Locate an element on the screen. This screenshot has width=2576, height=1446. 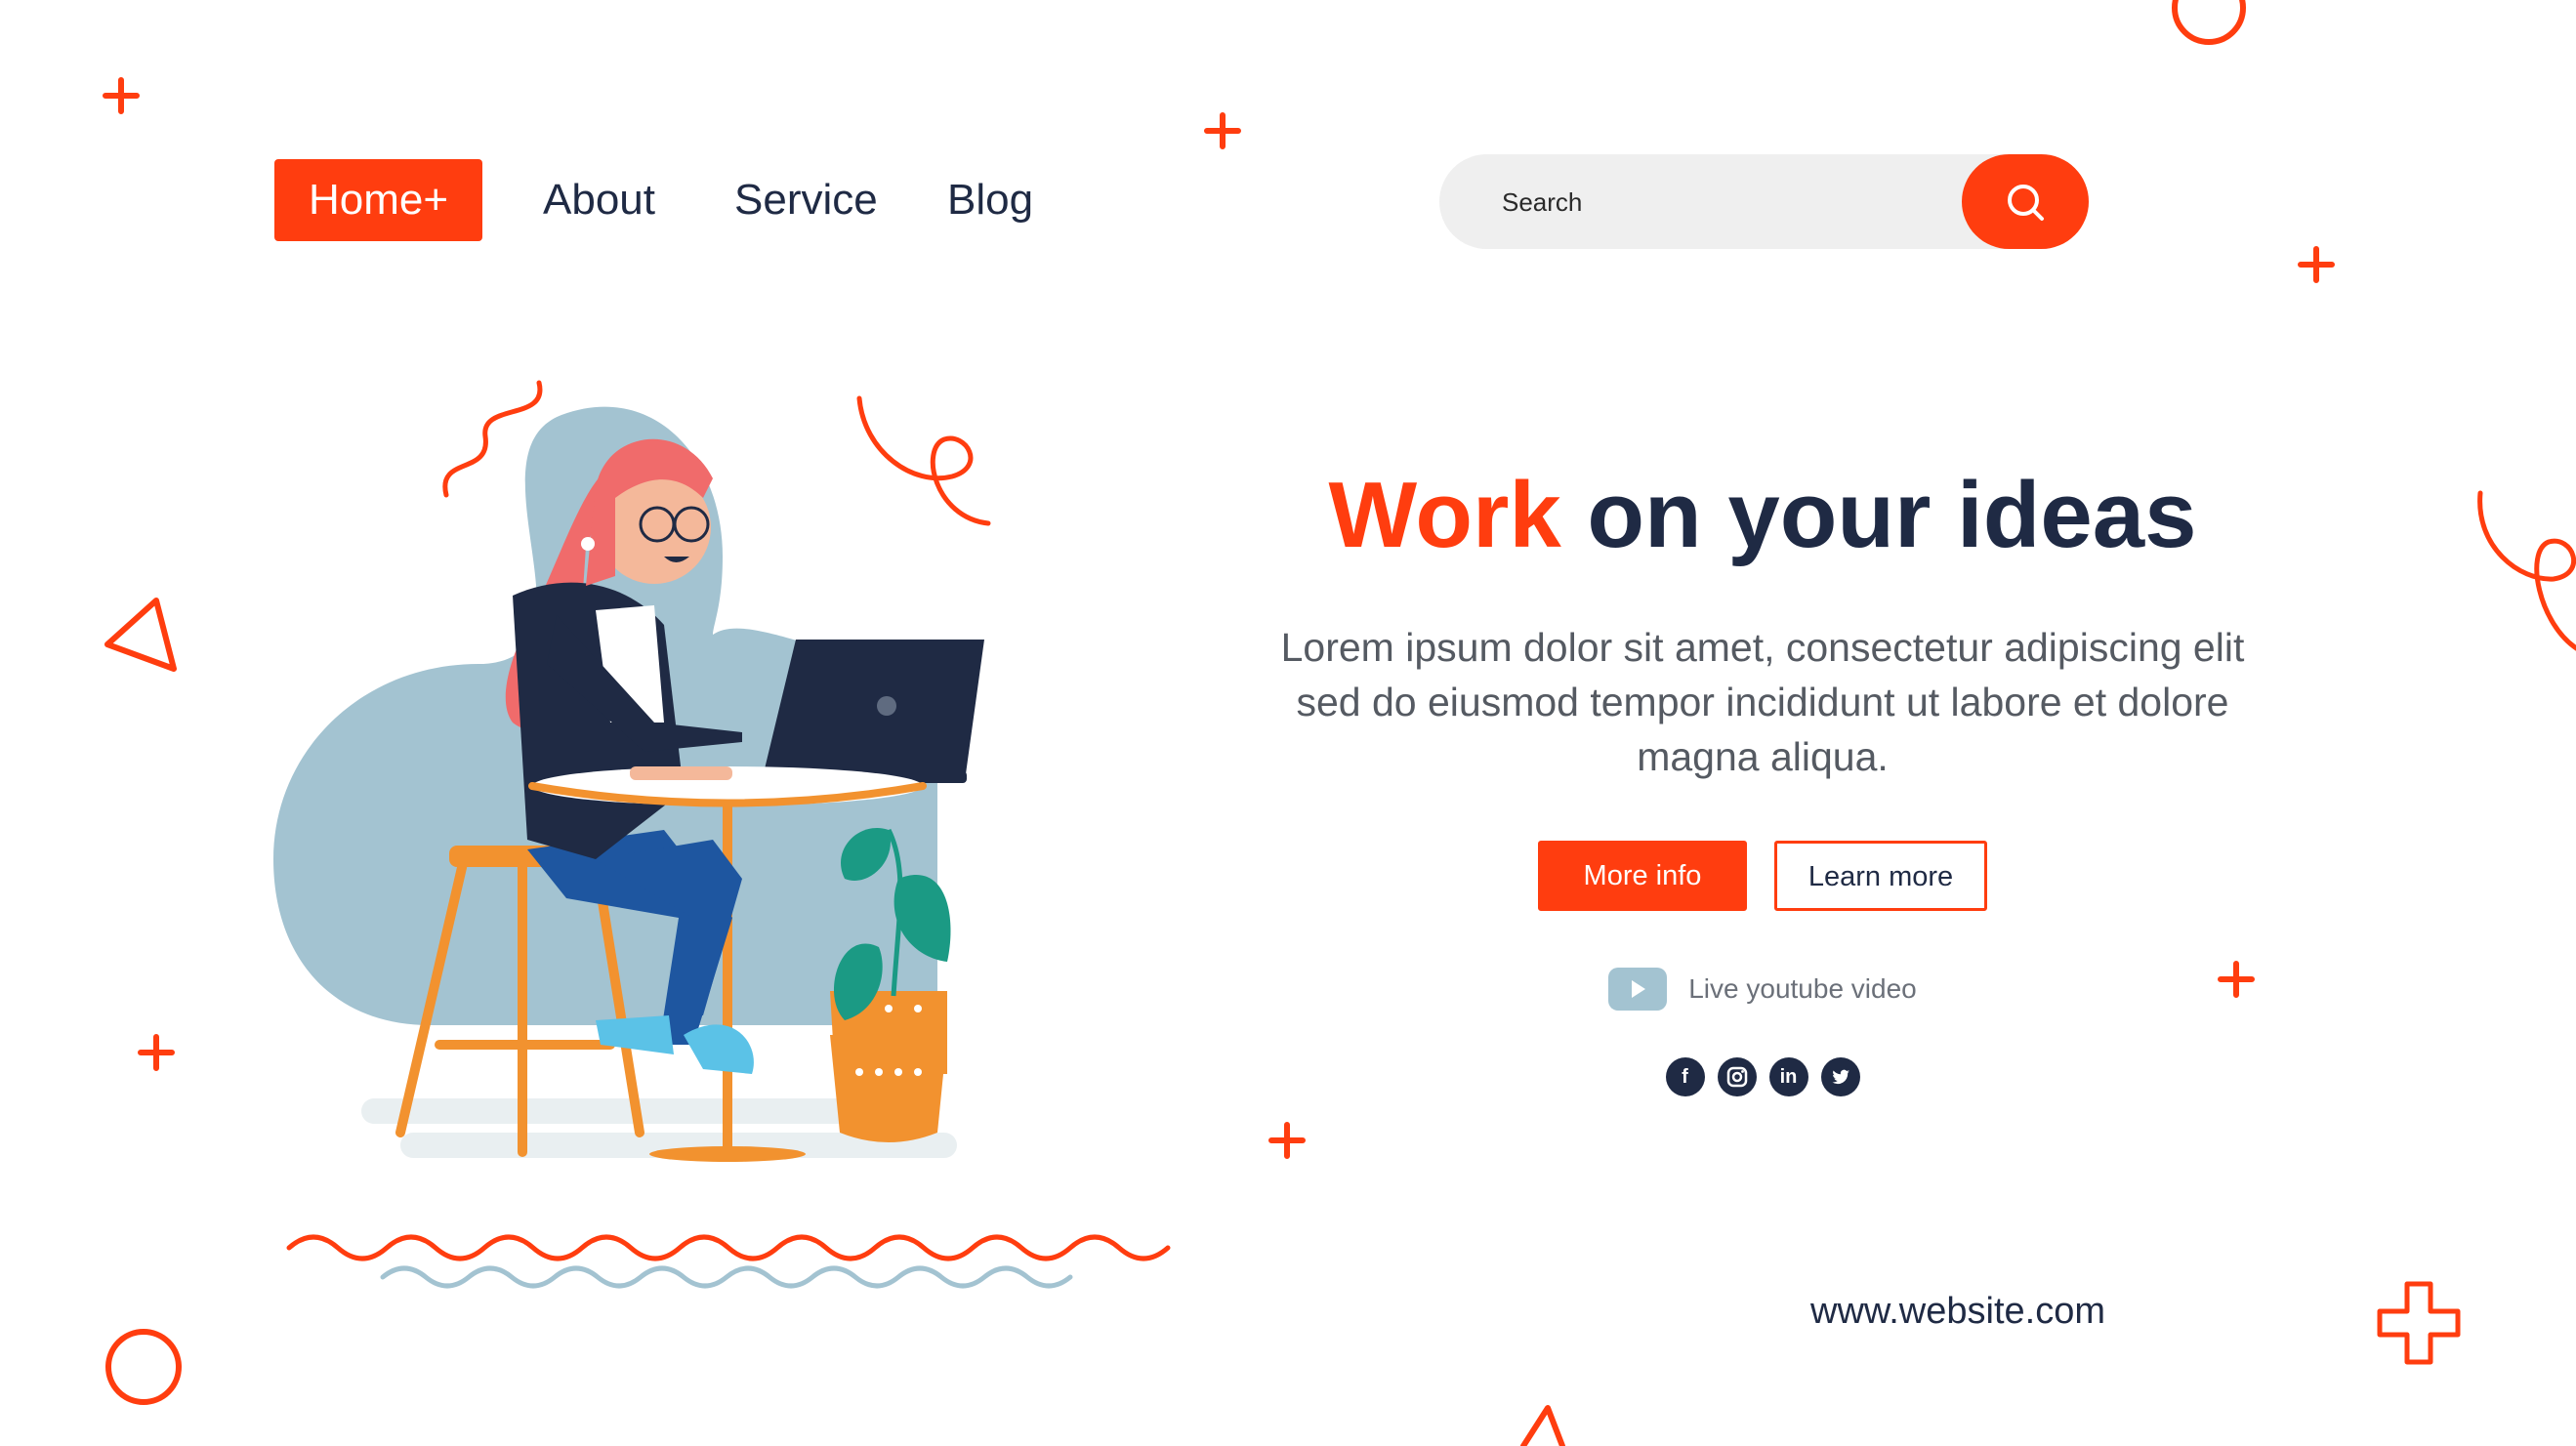
curl-deco is located at coordinates (2526, 570).